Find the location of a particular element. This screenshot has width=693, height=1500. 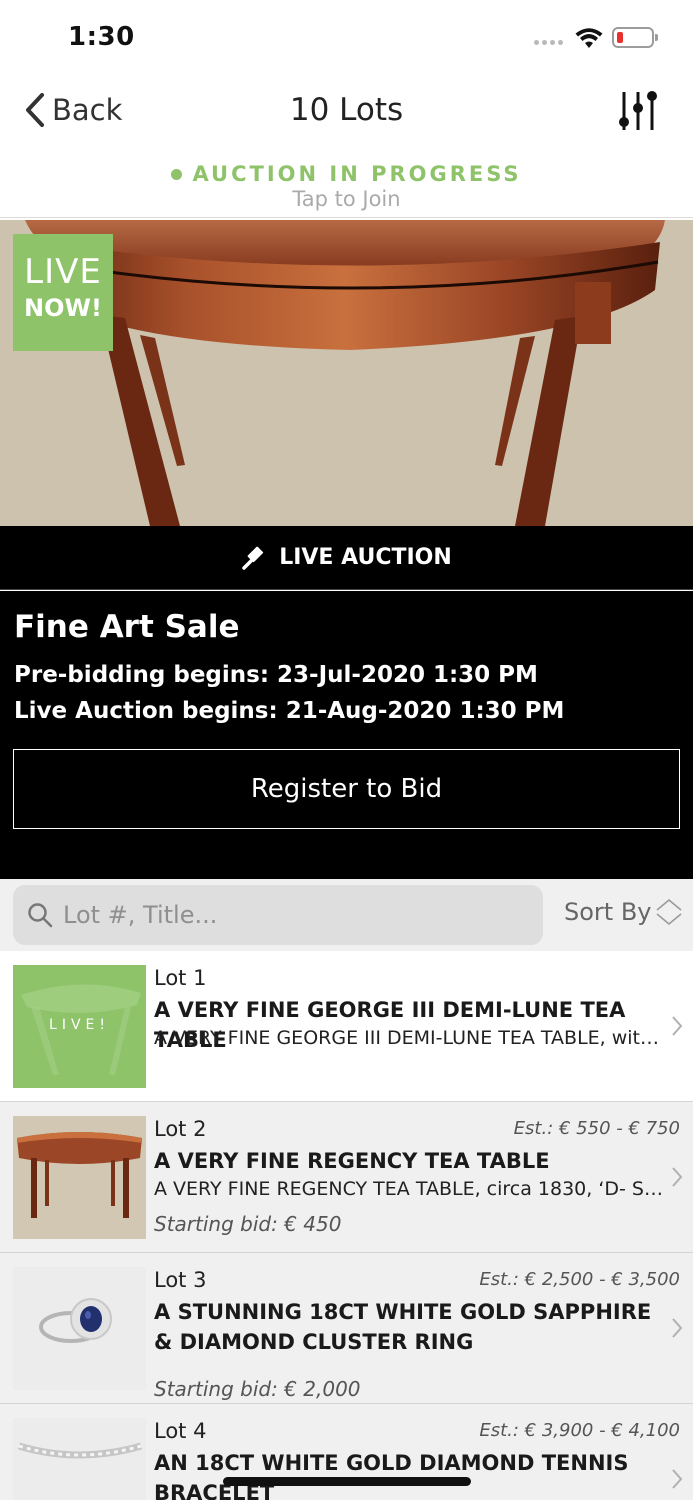

wifi-icon is located at coordinates (589, 38).